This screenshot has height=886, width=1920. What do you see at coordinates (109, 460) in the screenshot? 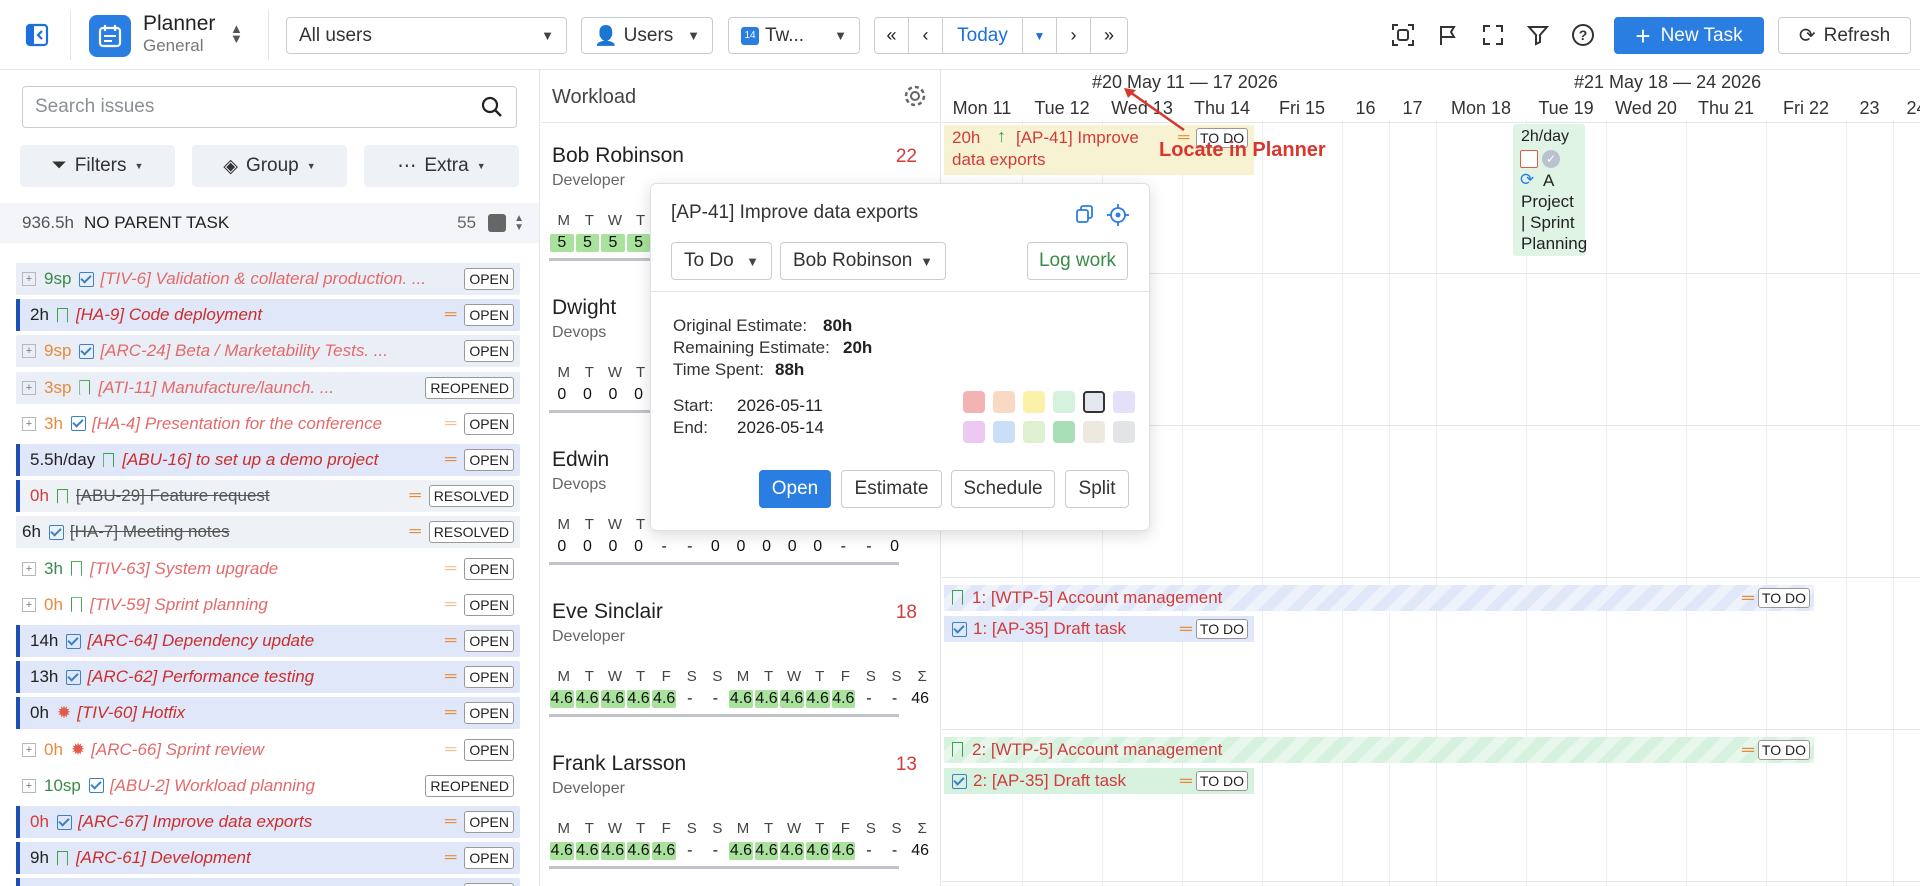
I see `bookmark-icon` at bounding box center [109, 460].